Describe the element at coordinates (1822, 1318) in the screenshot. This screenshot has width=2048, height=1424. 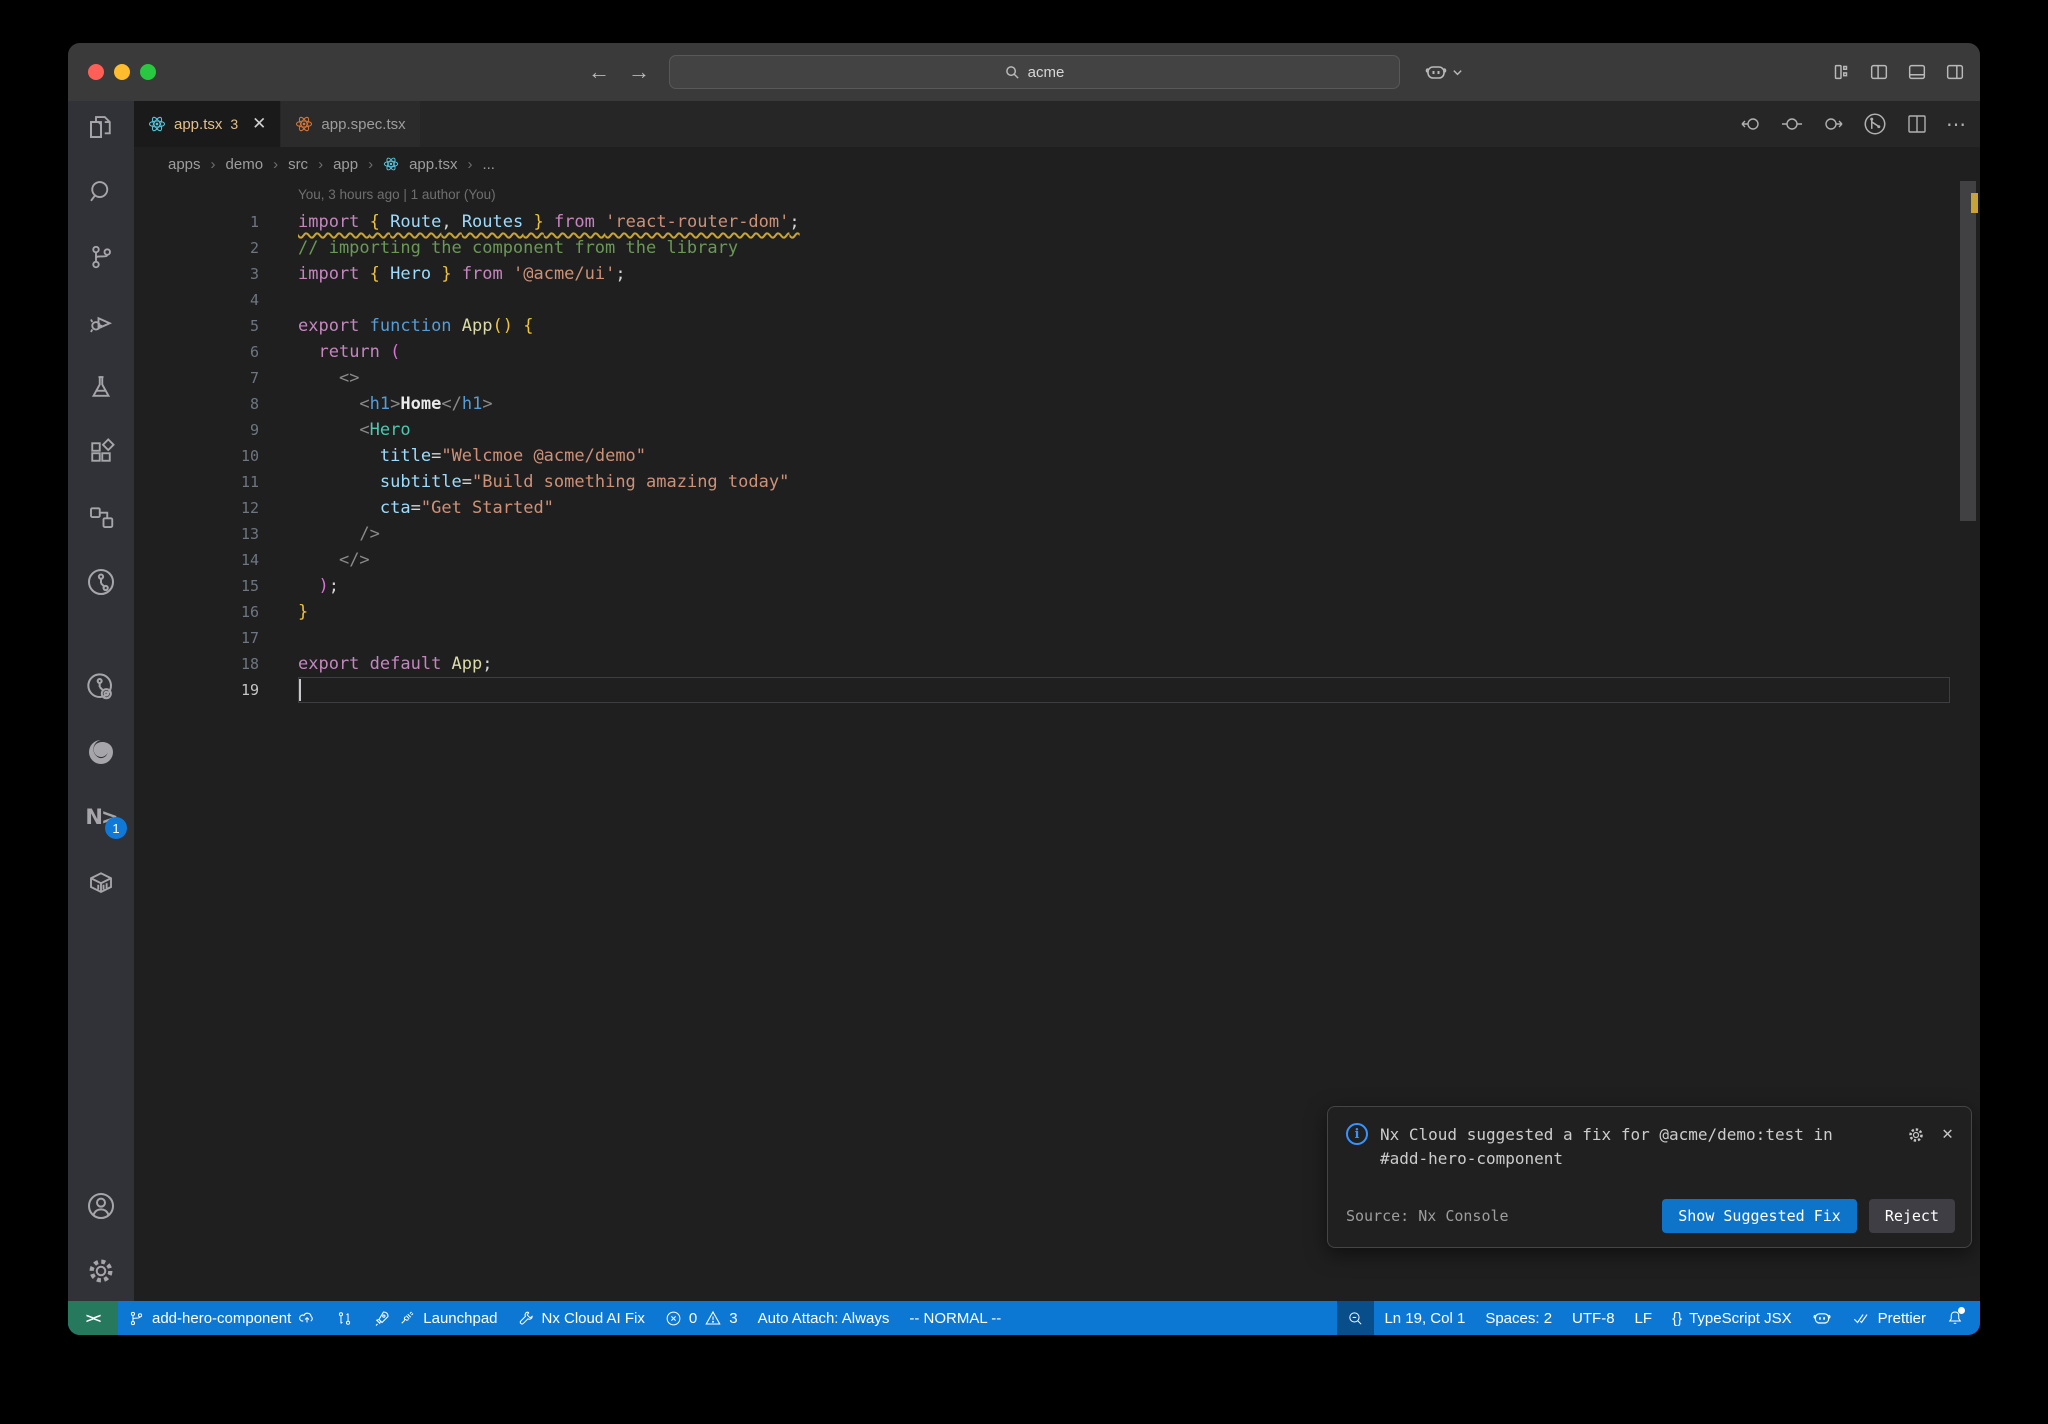
I see `copilot-status-item` at that location.